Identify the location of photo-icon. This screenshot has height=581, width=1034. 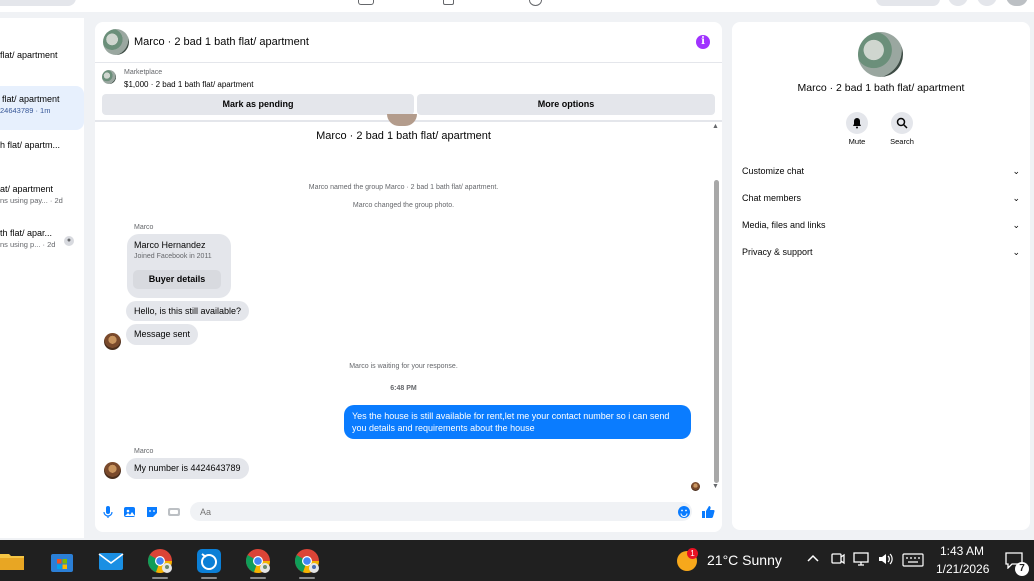
(130, 512).